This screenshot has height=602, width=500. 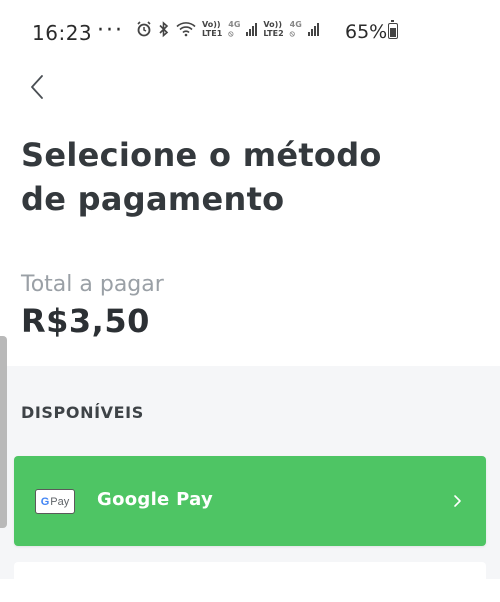 What do you see at coordinates (164, 29) in the screenshot?
I see `bluetooth-icon` at bounding box center [164, 29].